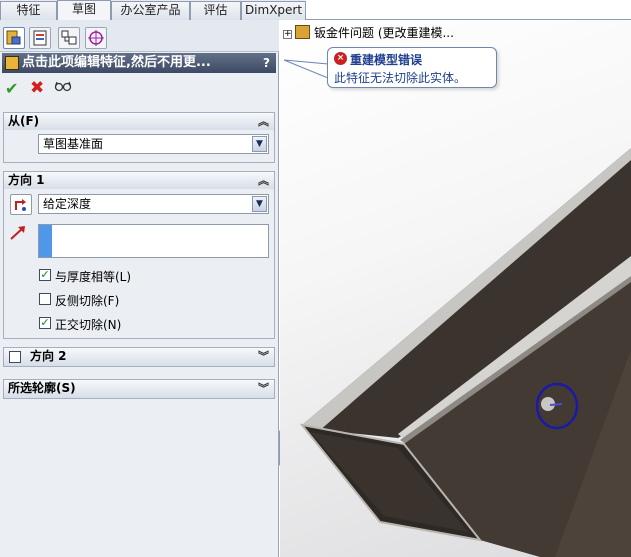 This screenshot has height=557, width=631. I want to click on direction2-checkbox, so click(15, 357).